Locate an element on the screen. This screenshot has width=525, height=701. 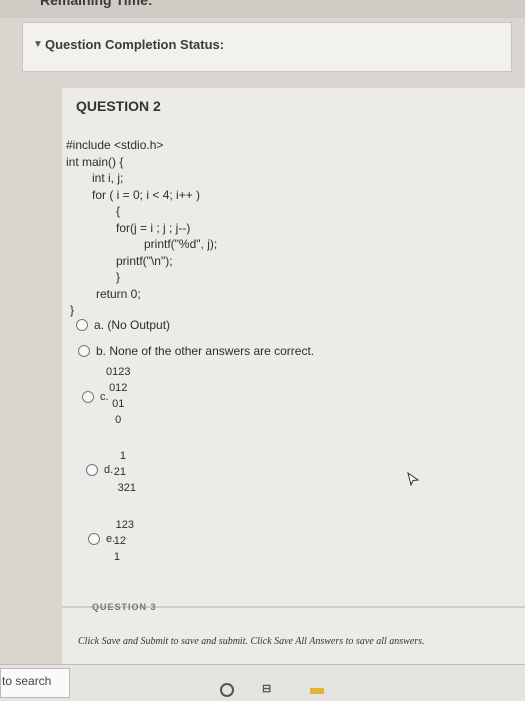
next-question-label: QUESTION 3 is located at coordinates (124, 607).